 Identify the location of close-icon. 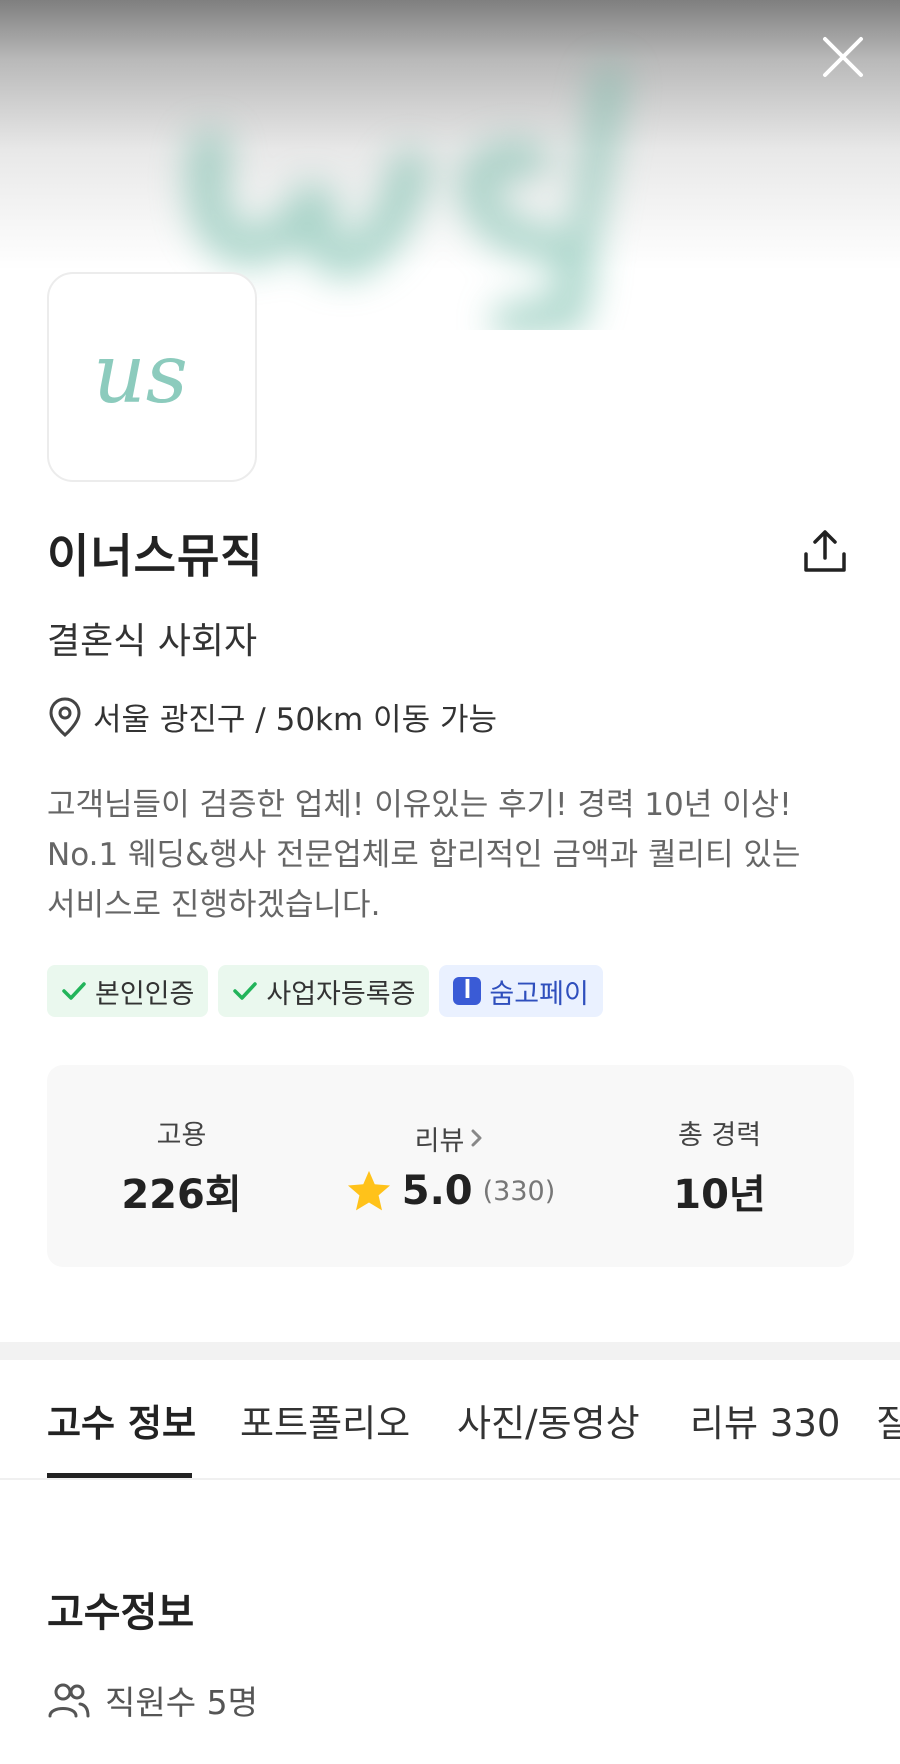
(843, 57).